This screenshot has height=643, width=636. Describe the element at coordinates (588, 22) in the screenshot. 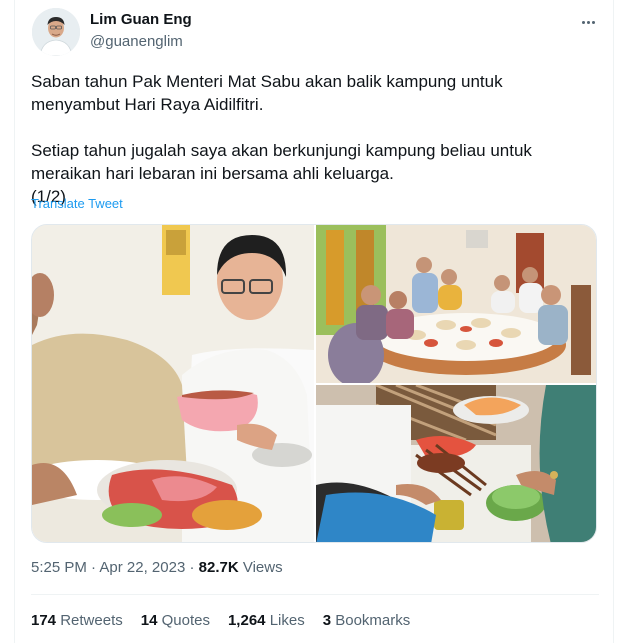

I see `more-options-icon` at that location.